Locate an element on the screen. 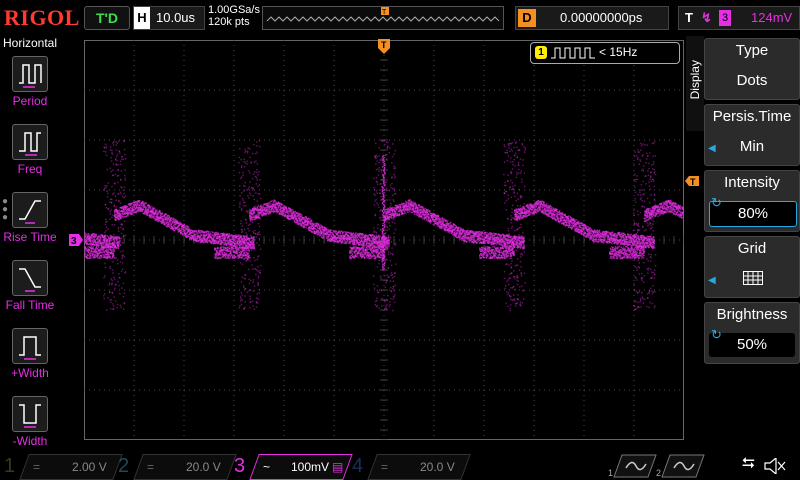 The image size is (800, 480). display-menu-label: Display is located at coordinates (695, 80).